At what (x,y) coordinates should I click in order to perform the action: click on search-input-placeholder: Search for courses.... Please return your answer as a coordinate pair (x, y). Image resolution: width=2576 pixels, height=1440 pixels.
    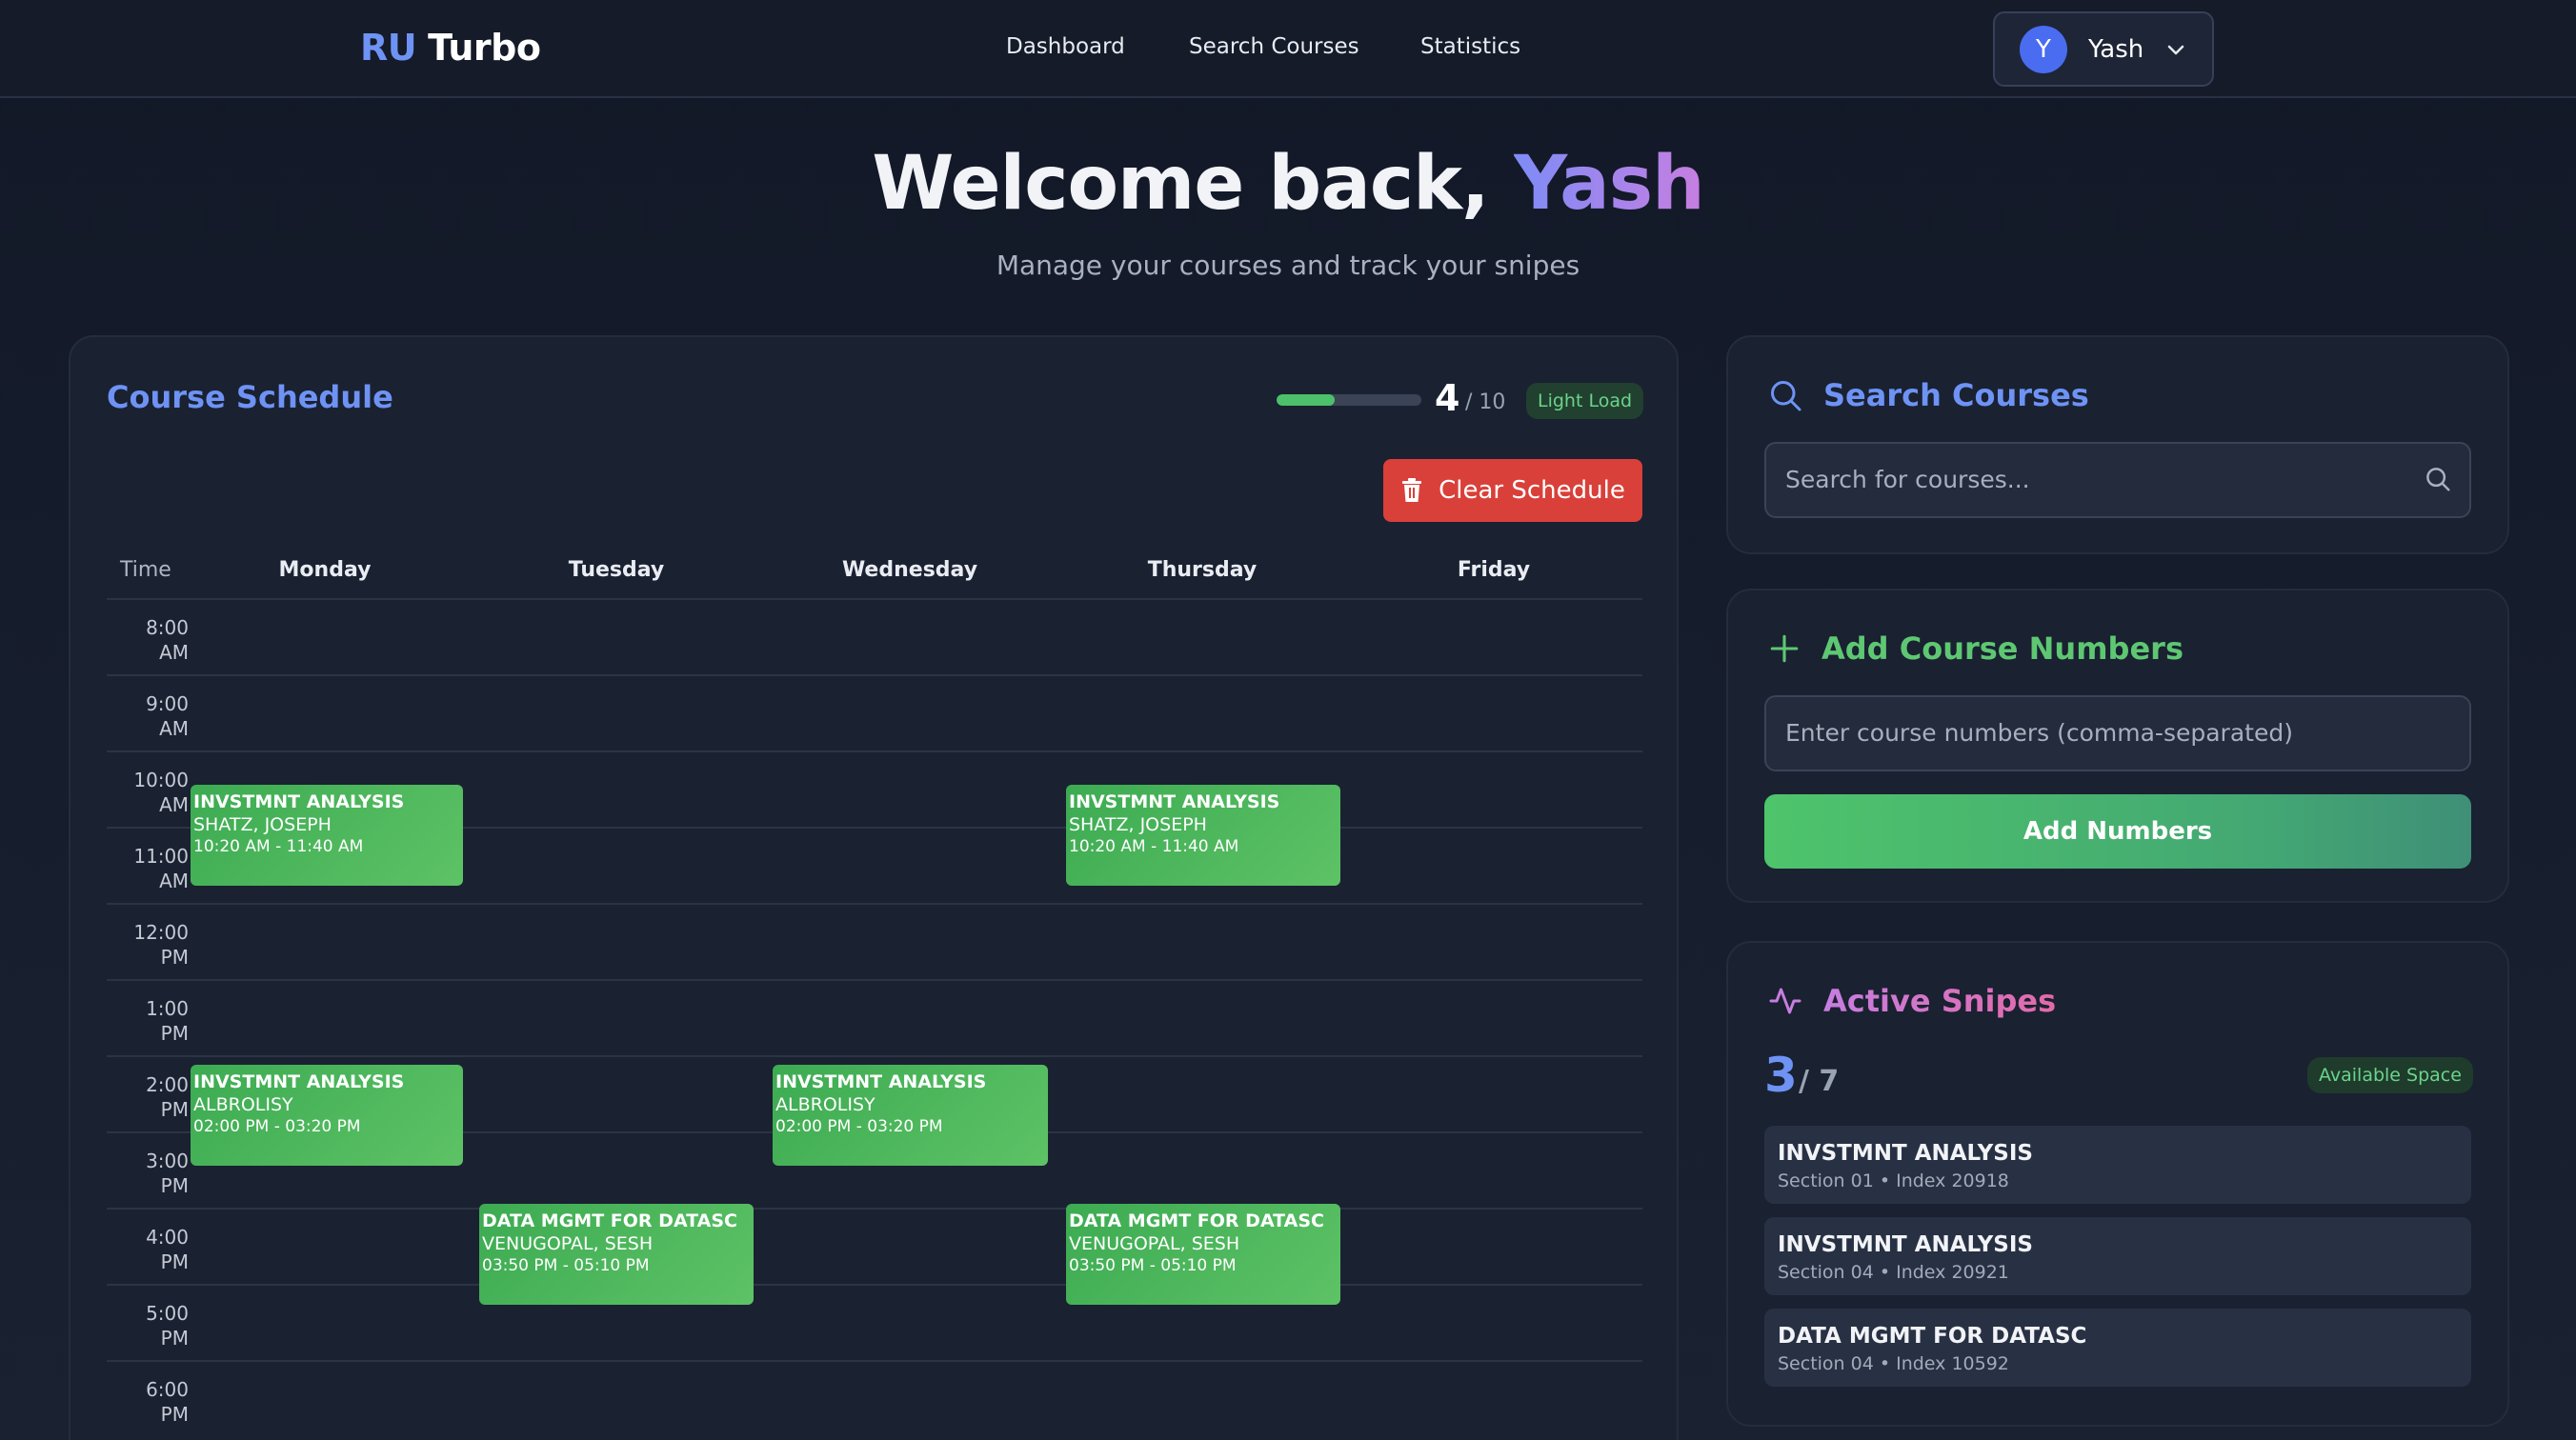
    Looking at the image, I should click on (1907, 479).